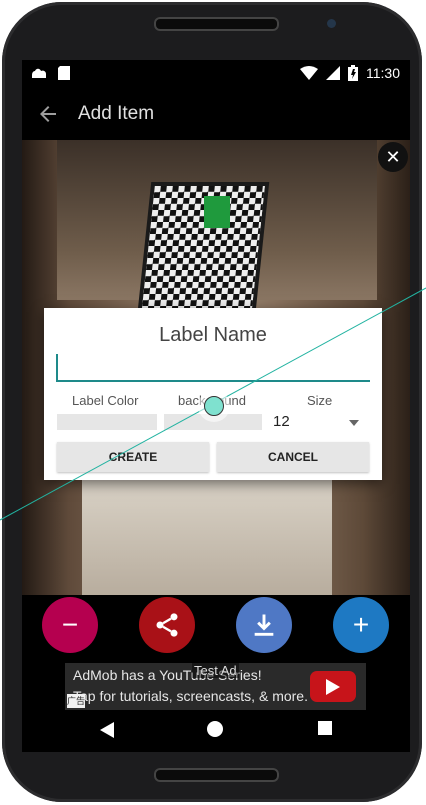 This screenshot has height=805, width=426. Describe the element at coordinates (70, 625) in the screenshot. I see `zoom-out-button: −` at that location.